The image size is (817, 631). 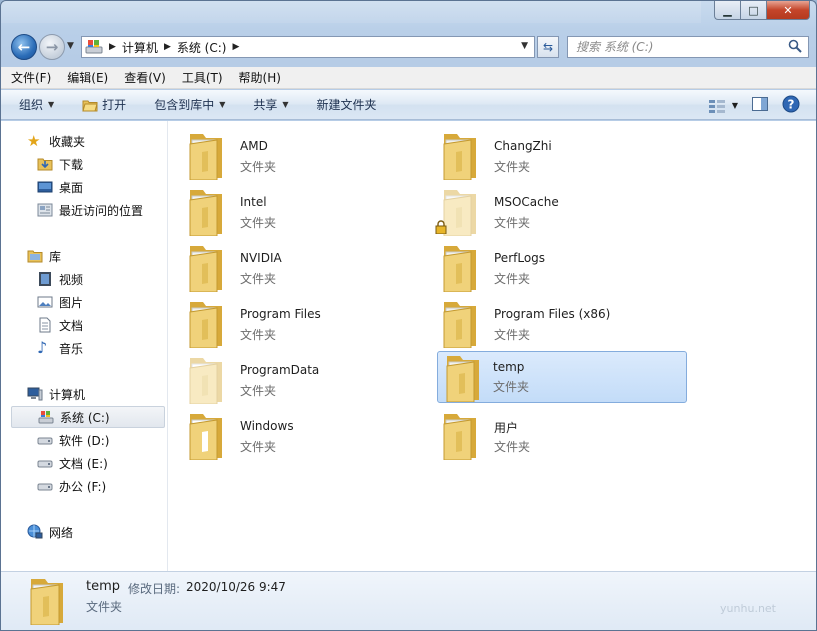 What do you see at coordinates (753, 10) in the screenshot?
I see `maximize-button: □` at bounding box center [753, 10].